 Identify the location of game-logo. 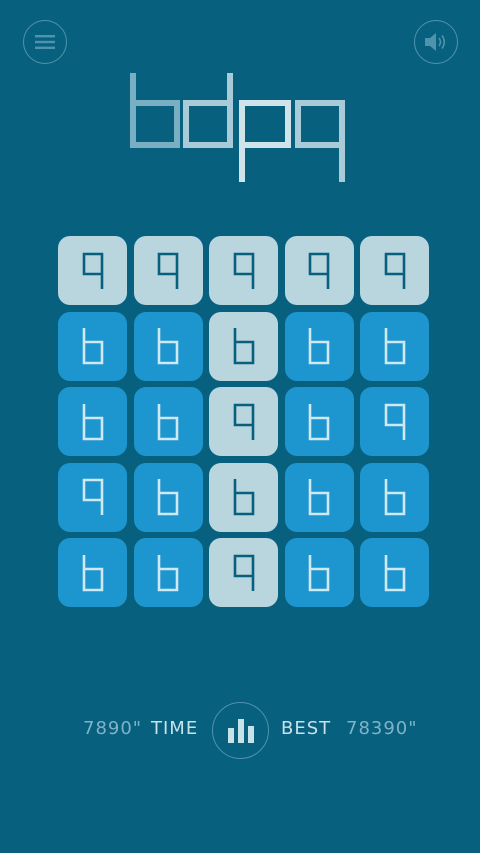
(240, 127).